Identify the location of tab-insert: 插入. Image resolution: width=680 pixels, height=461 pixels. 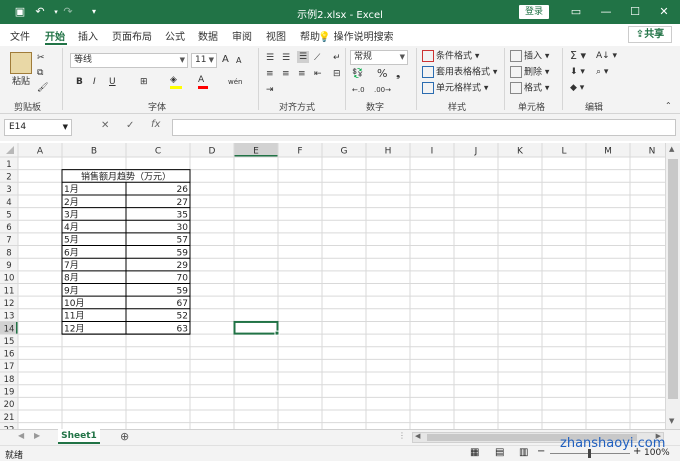
(88, 35).